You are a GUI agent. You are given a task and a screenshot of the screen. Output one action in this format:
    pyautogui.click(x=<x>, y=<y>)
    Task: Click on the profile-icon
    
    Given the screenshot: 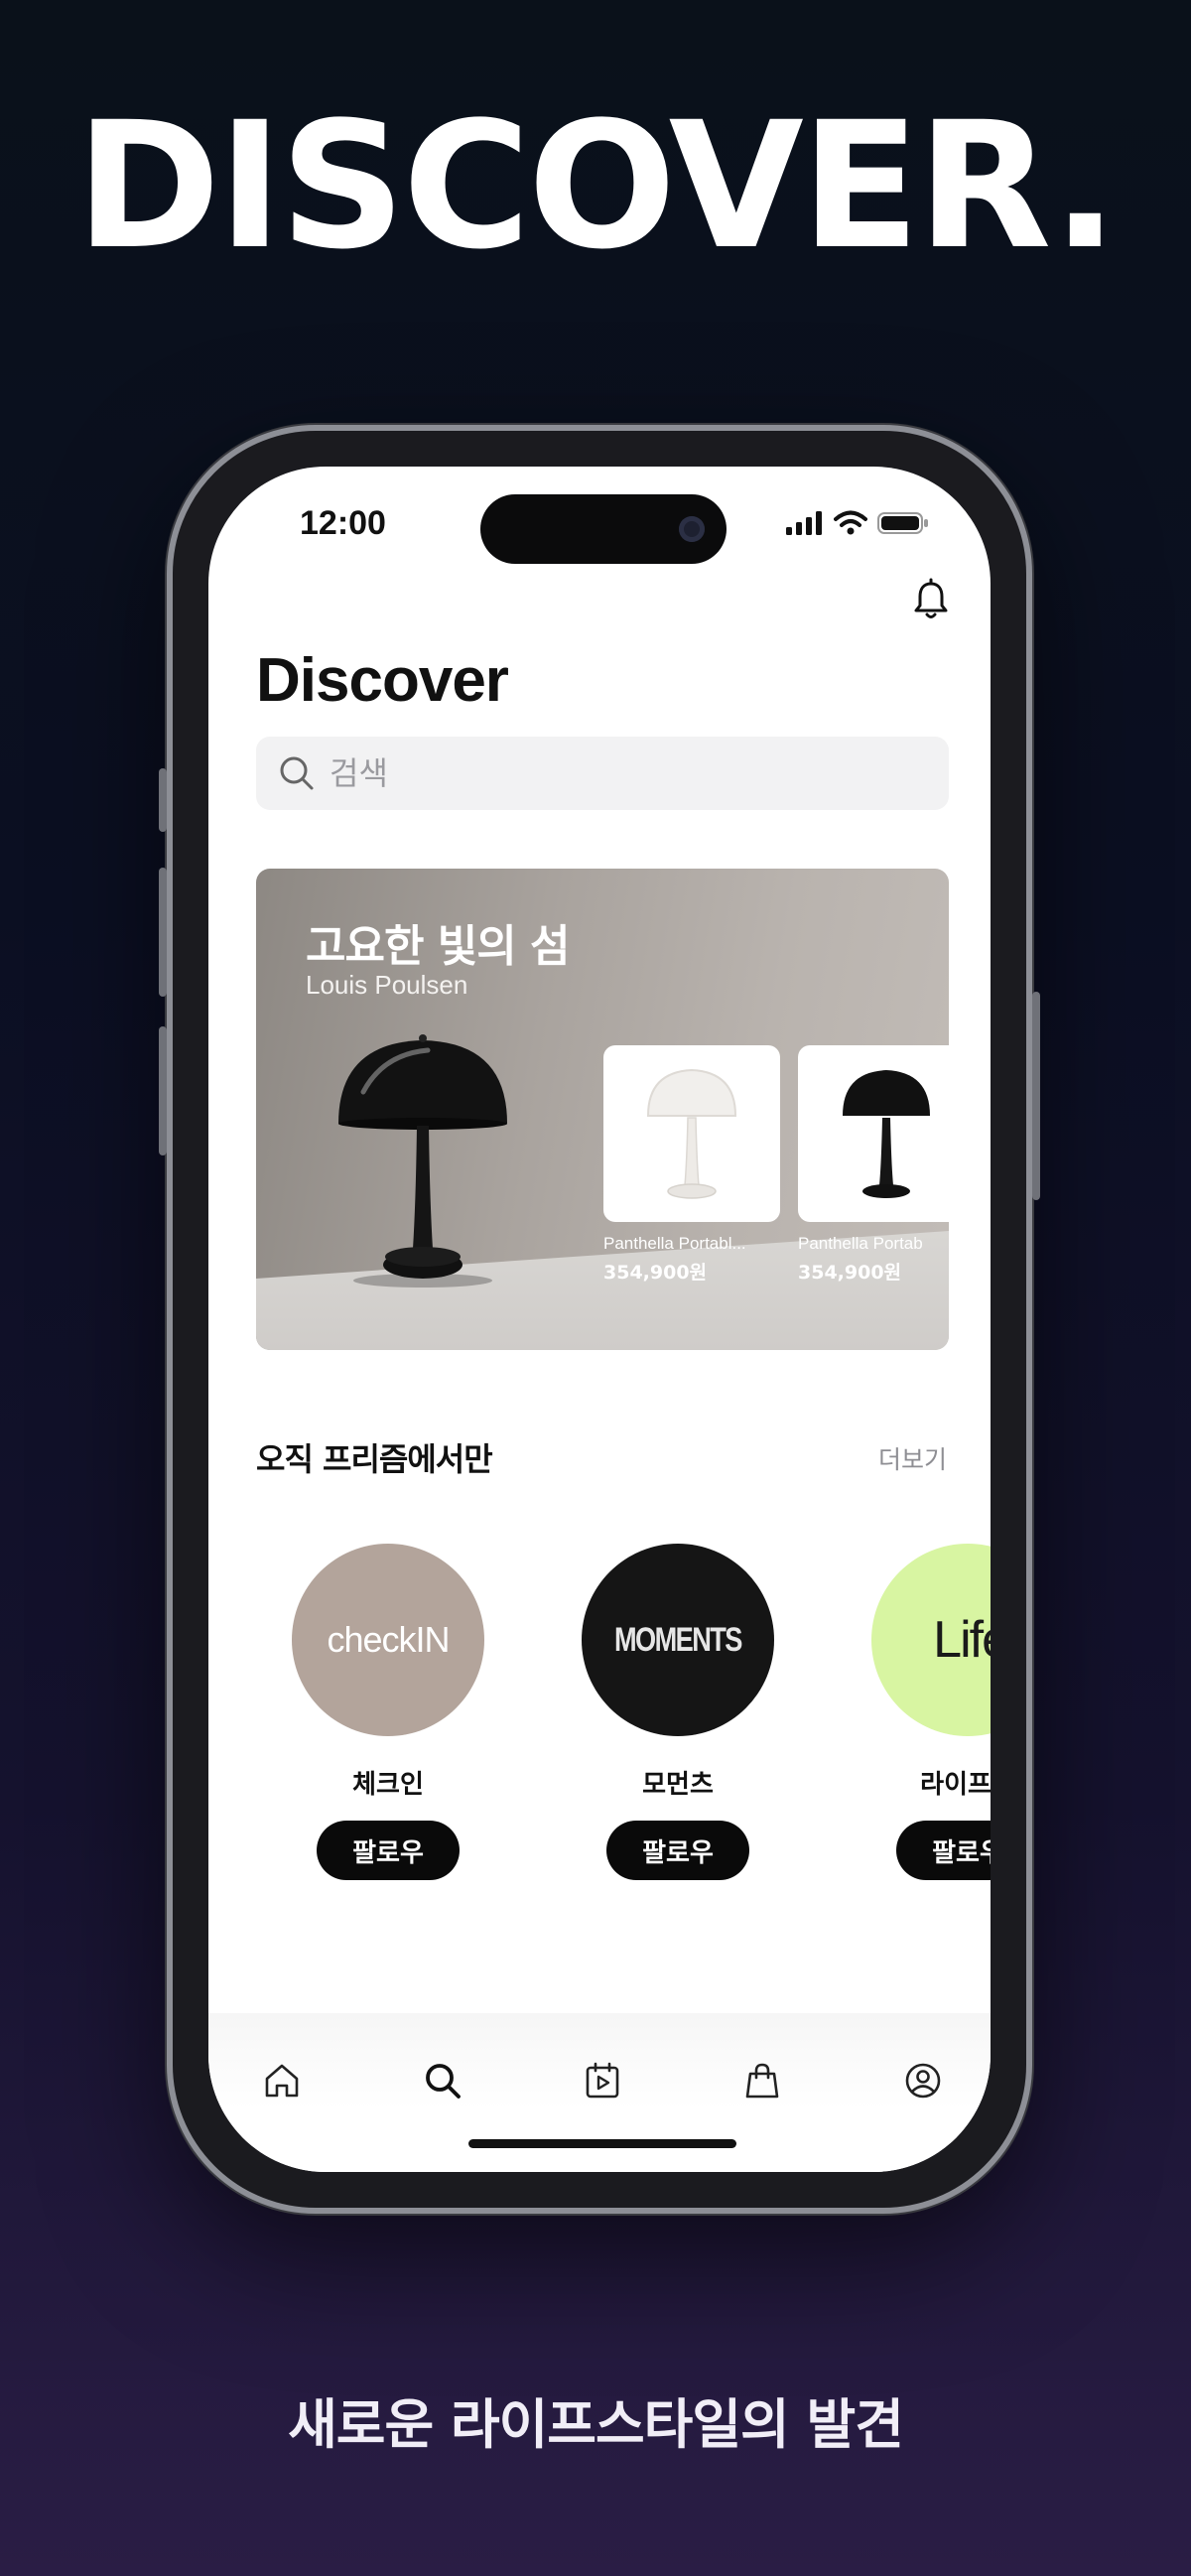 What is the action you would take?
    pyautogui.click(x=923, y=2081)
    